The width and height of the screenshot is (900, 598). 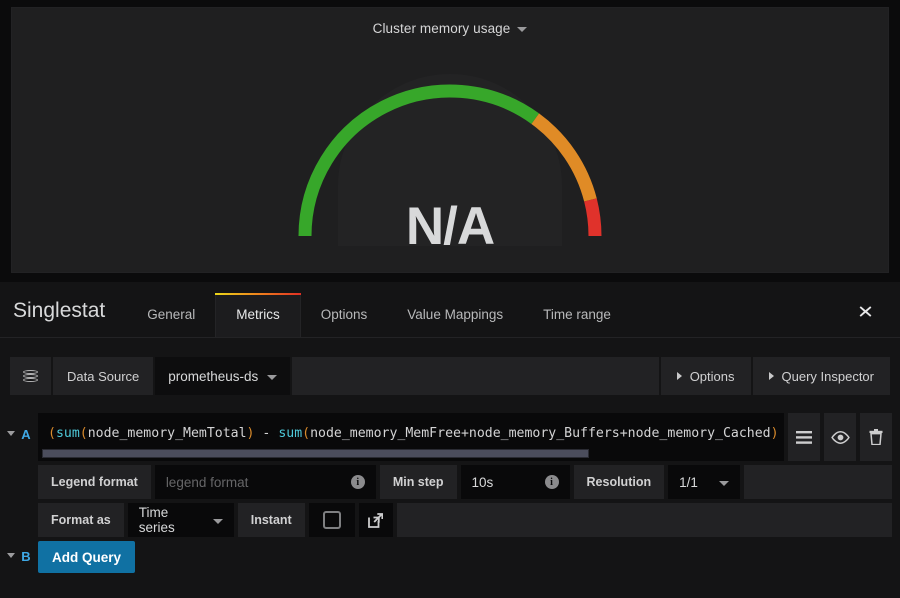 What do you see at coordinates (418, 482) in the screenshot?
I see `min-step-label: Min step` at bounding box center [418, 482].